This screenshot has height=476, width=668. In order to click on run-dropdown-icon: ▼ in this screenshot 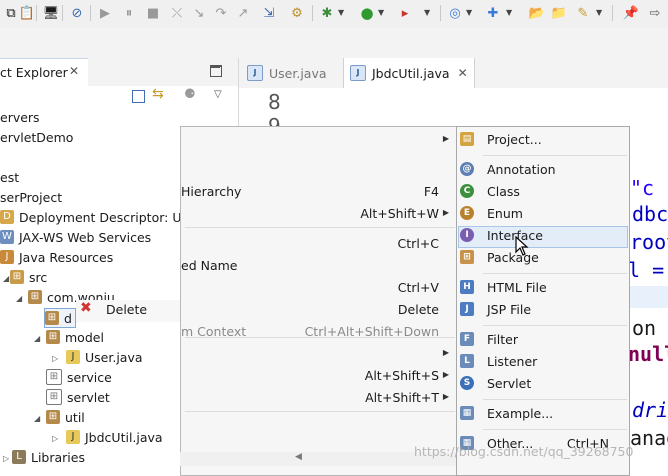, I will do `click(381, 12)`.